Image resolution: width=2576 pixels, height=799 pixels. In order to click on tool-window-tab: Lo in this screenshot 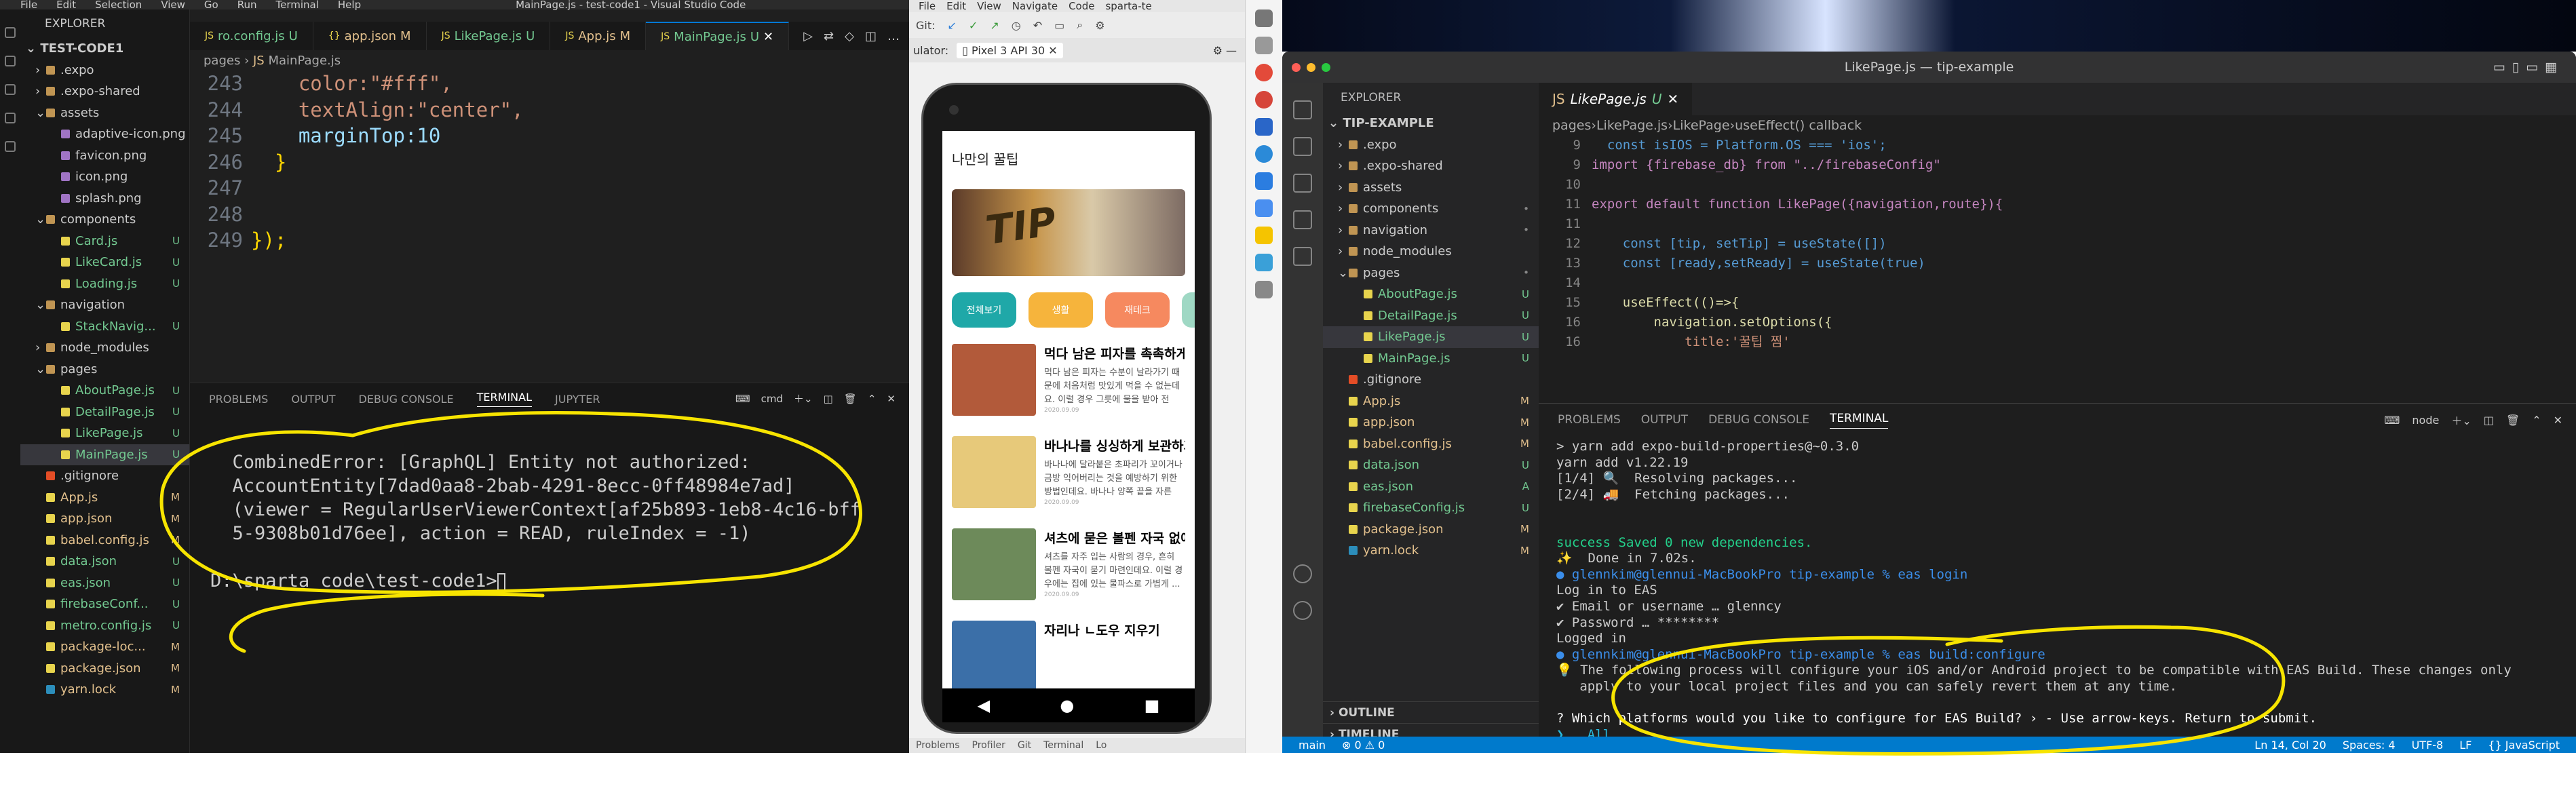, I will do `click(1101, 746)`.